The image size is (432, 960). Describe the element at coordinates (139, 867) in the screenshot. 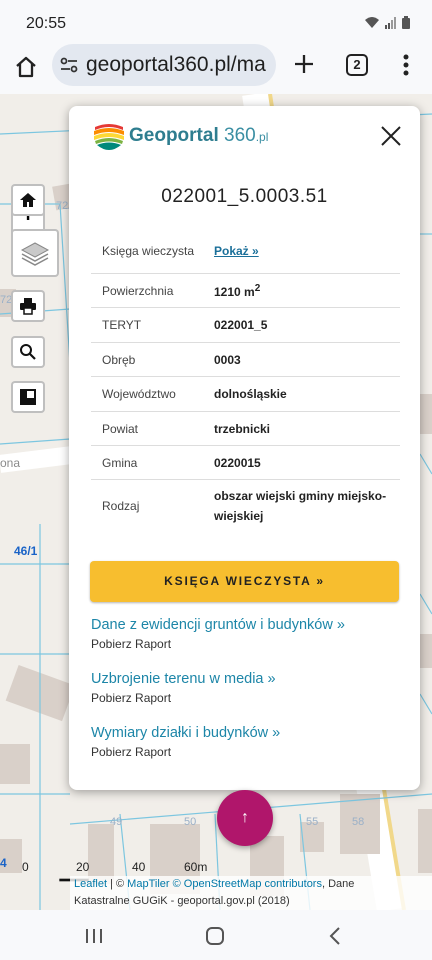

I see `scale-tick: 40` at that location.